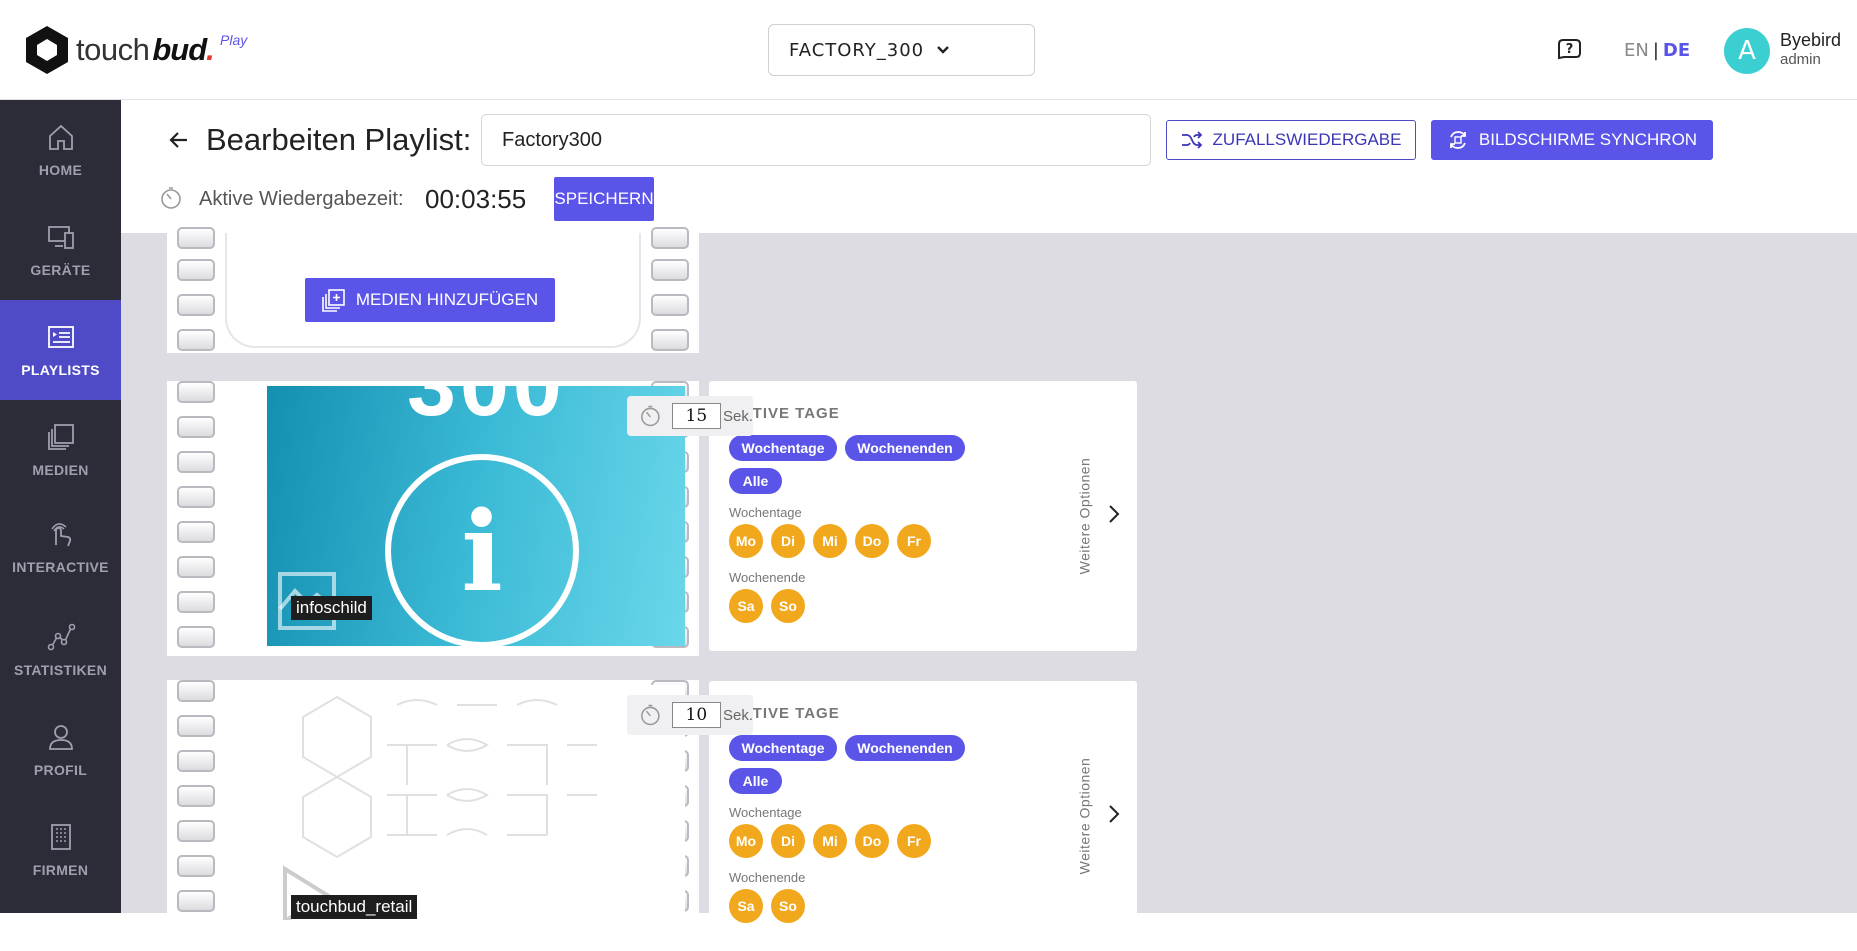  What do you see at coordinates (476, 802) in the screenshot?
I see `media-thumbnail: touchbud_retail` at bounding box center [476, 802].